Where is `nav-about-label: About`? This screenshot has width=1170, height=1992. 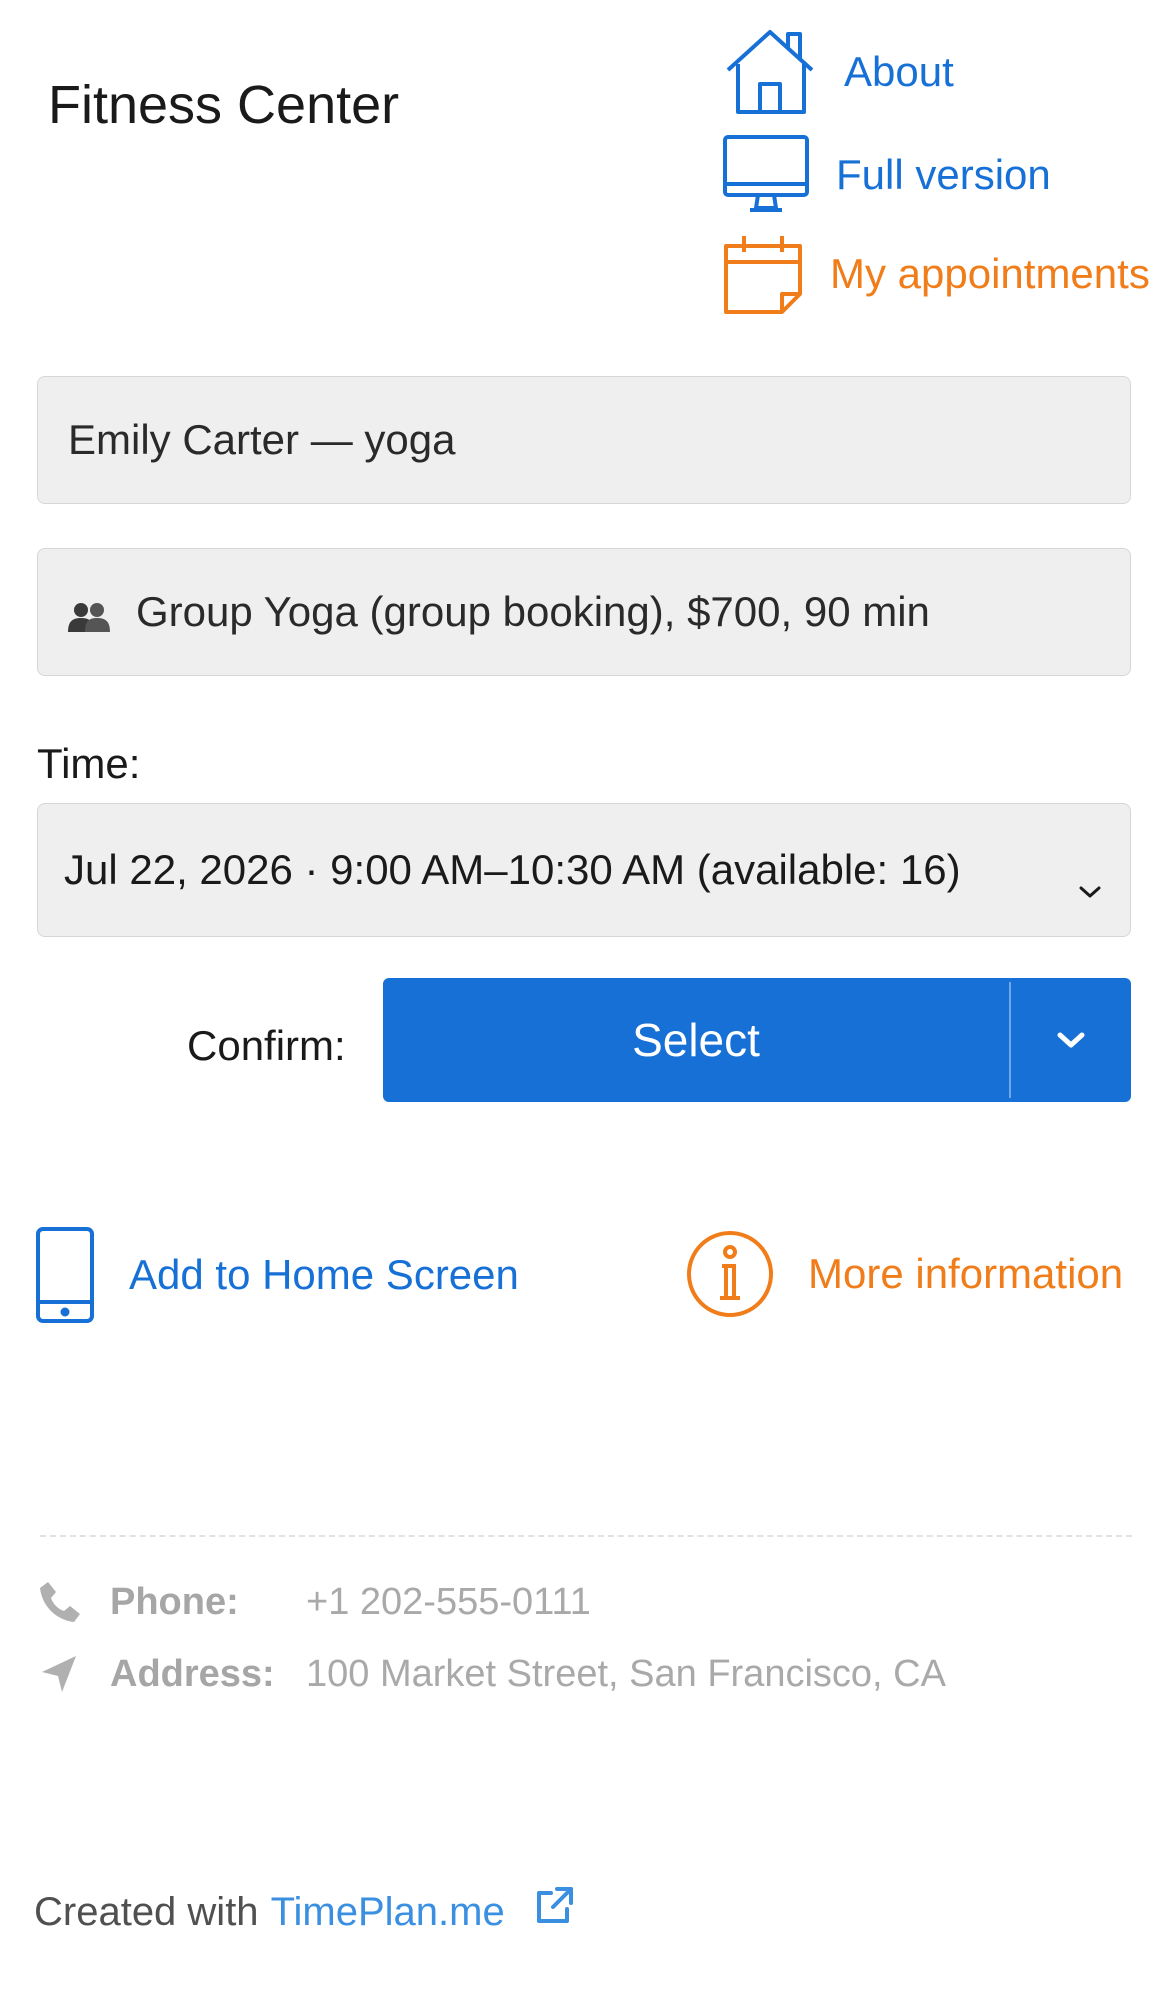
nav-about-label: About is located at coordinates (899, 71).